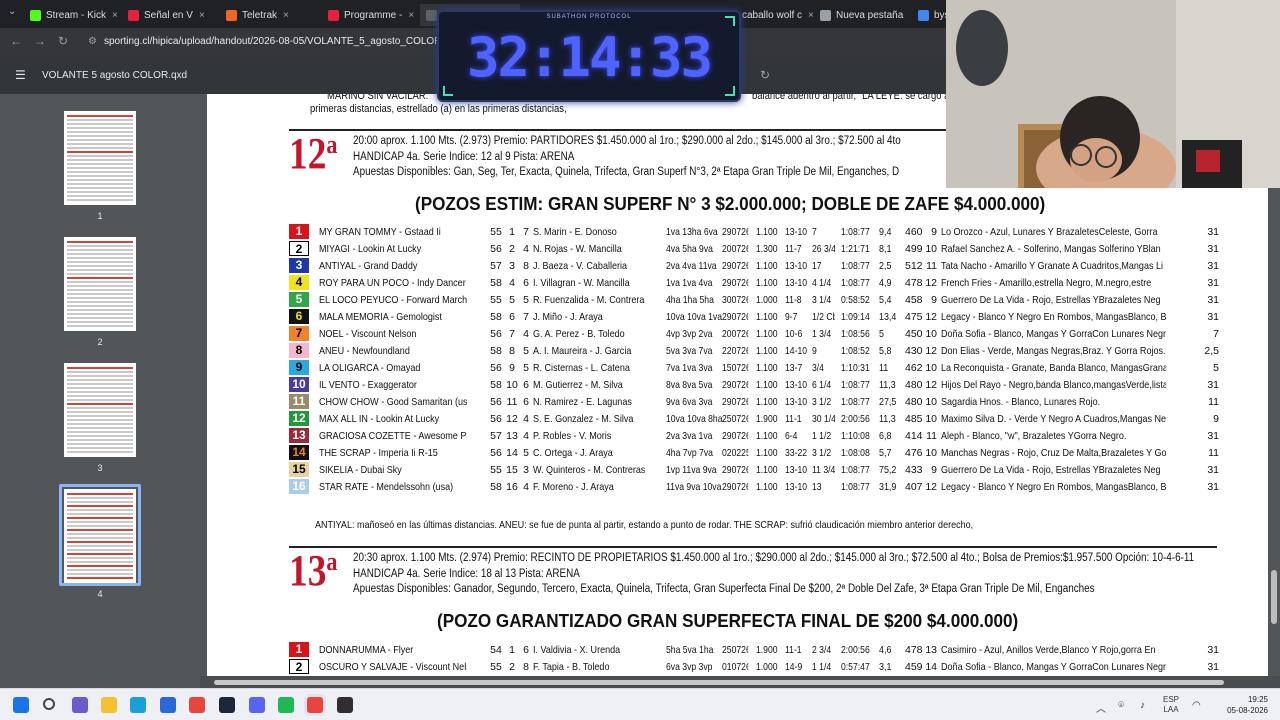 Image resolution: width=1280 pixels, height=720 pixels. I want to click on runner-ed: 11, so click(931, 266).